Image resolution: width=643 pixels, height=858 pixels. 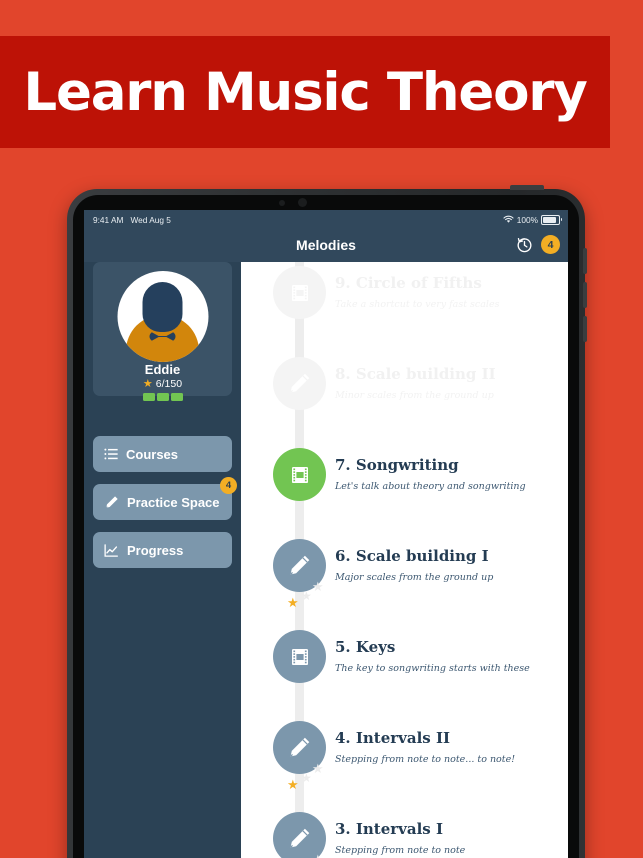 What do you see at coordinates (108, 219) in the screenshot?
I see `status-time: 9:41 AM` at bounding box center [108, 219].